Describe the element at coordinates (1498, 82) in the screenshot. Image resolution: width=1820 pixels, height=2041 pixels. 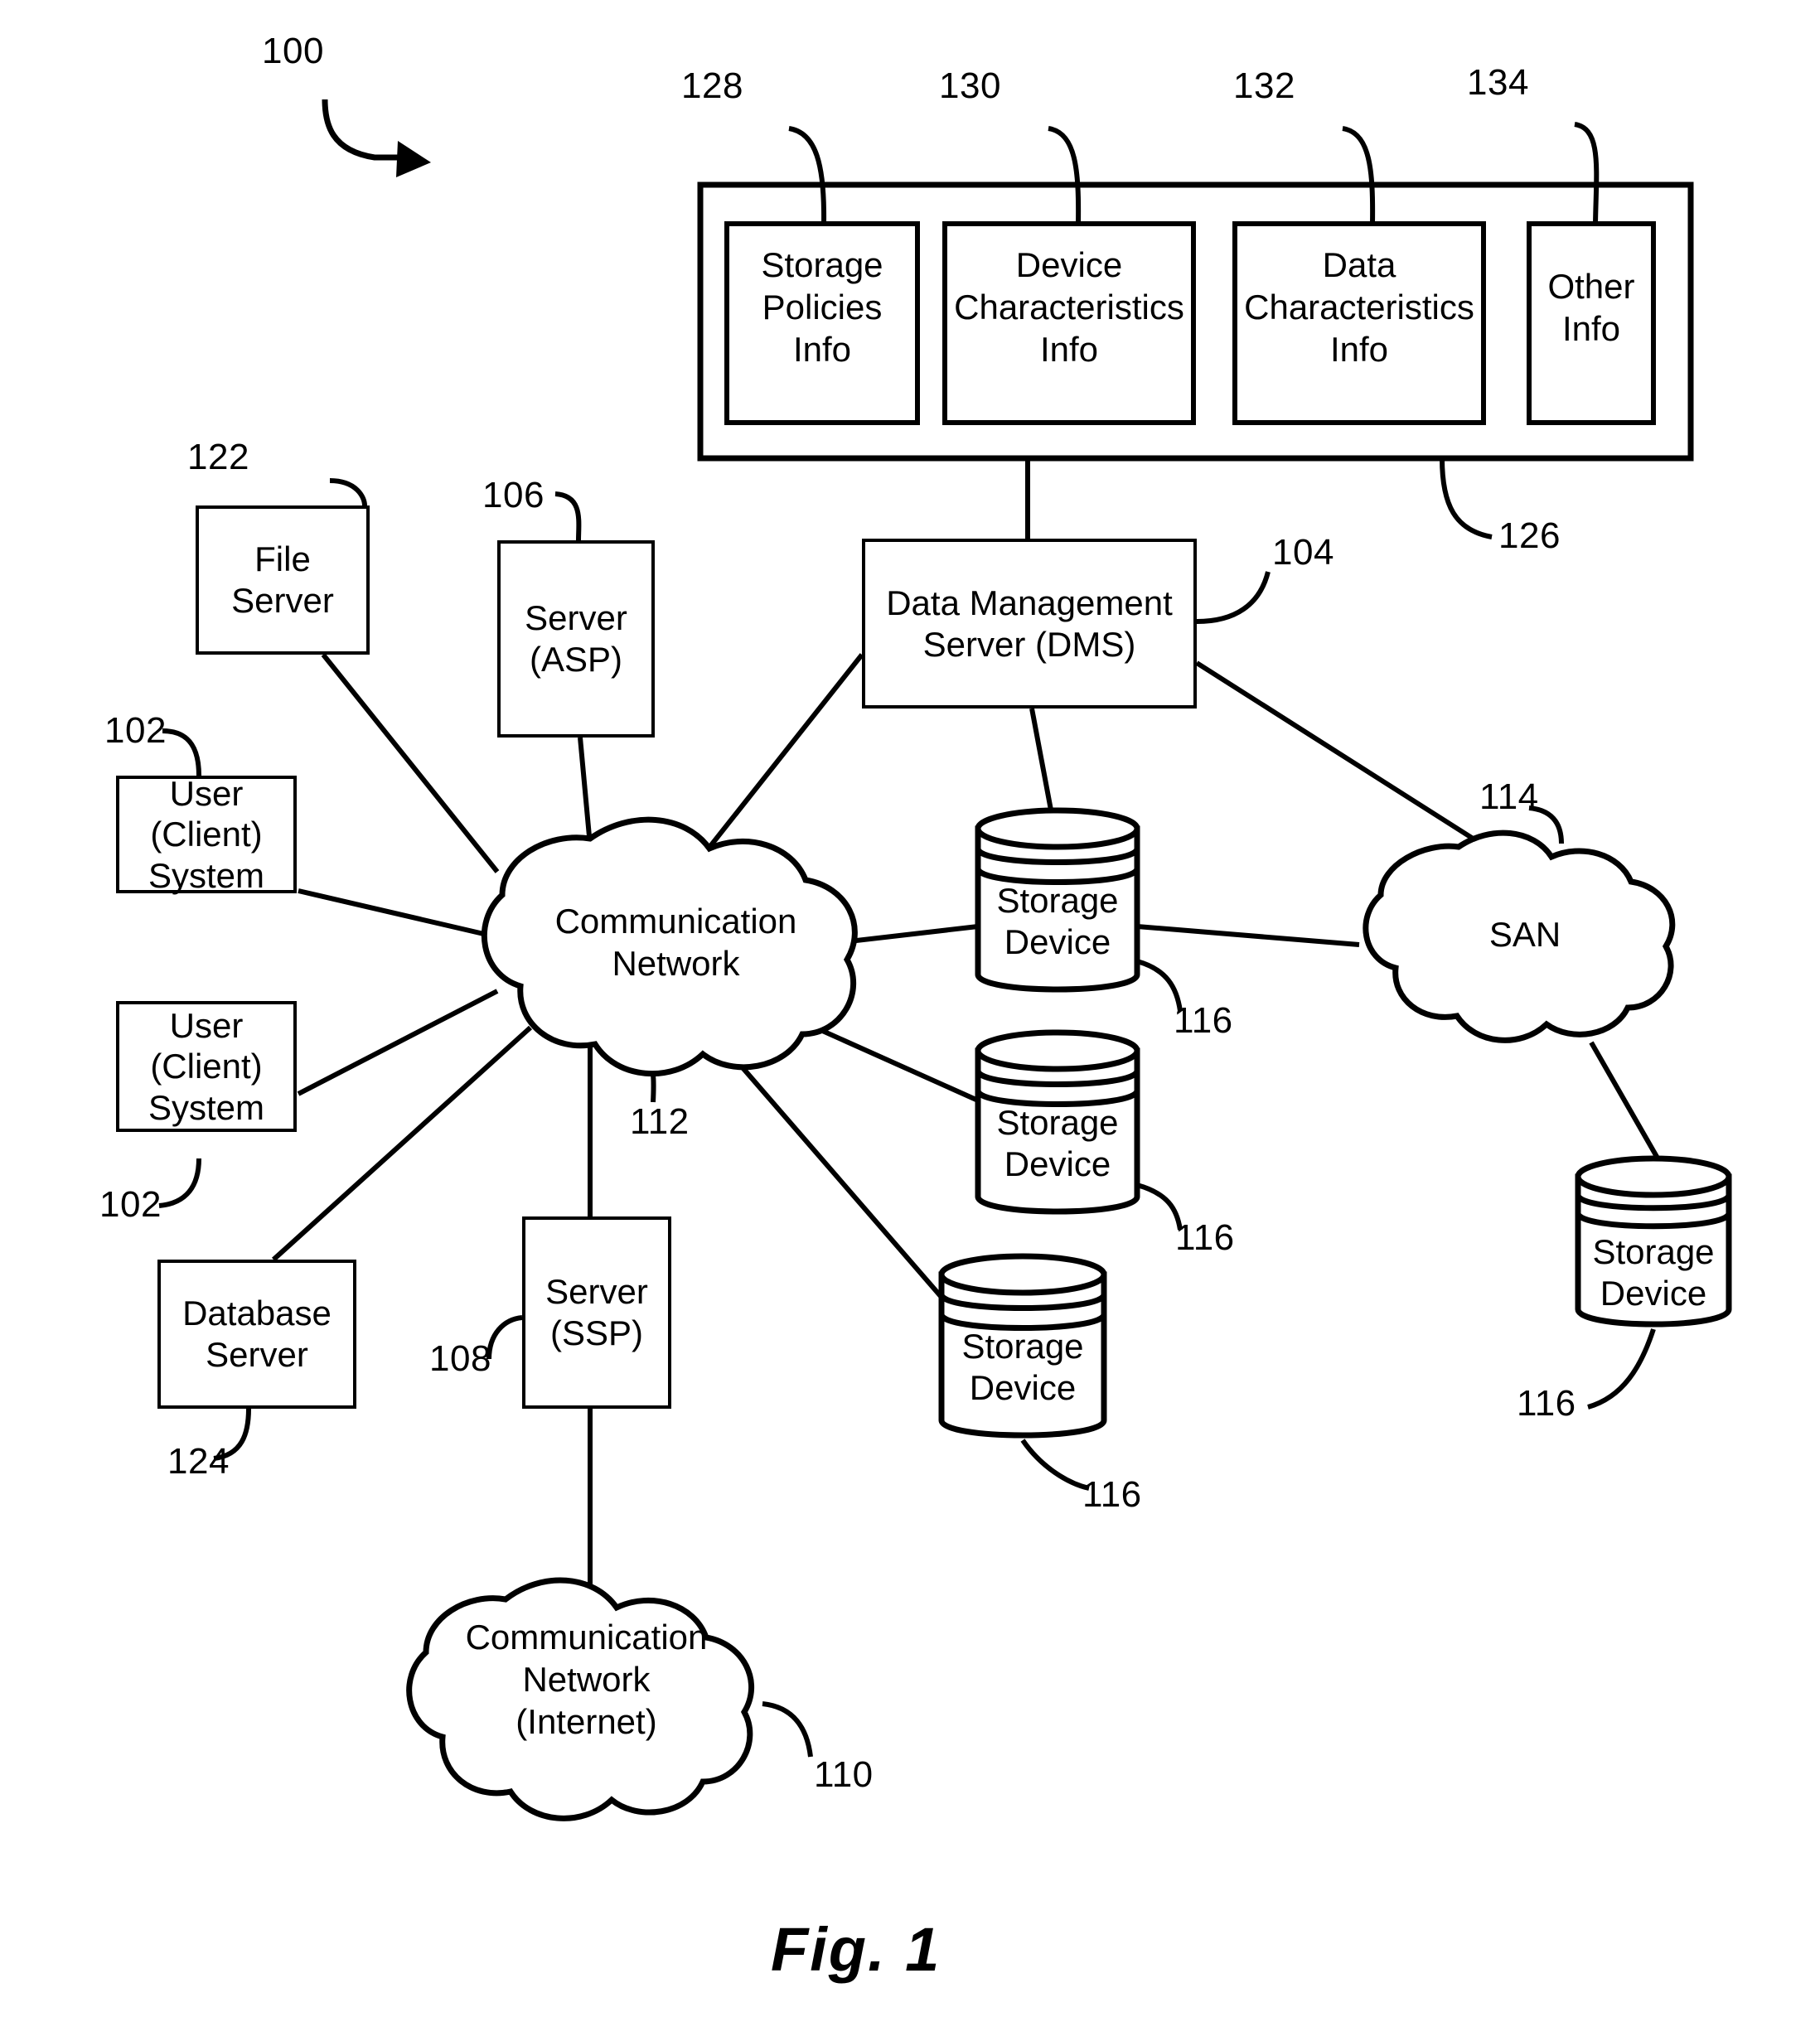
I see `ref-label-134: 134` at that location.